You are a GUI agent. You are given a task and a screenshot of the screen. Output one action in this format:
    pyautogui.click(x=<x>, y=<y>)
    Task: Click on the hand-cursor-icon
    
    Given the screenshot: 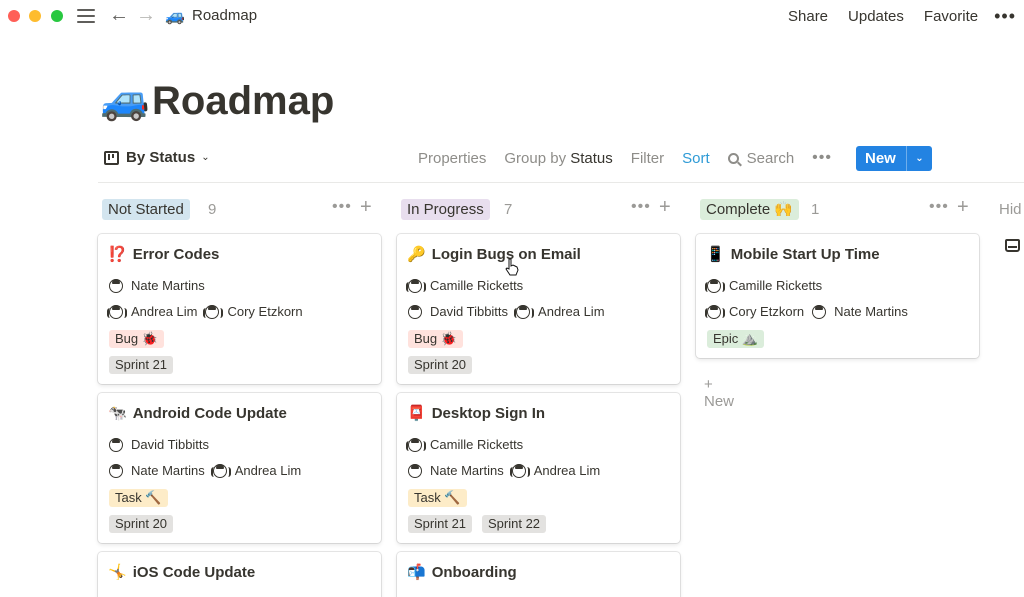 What is the action you would take?
    pyautogui.click(x=512, y=267)
    